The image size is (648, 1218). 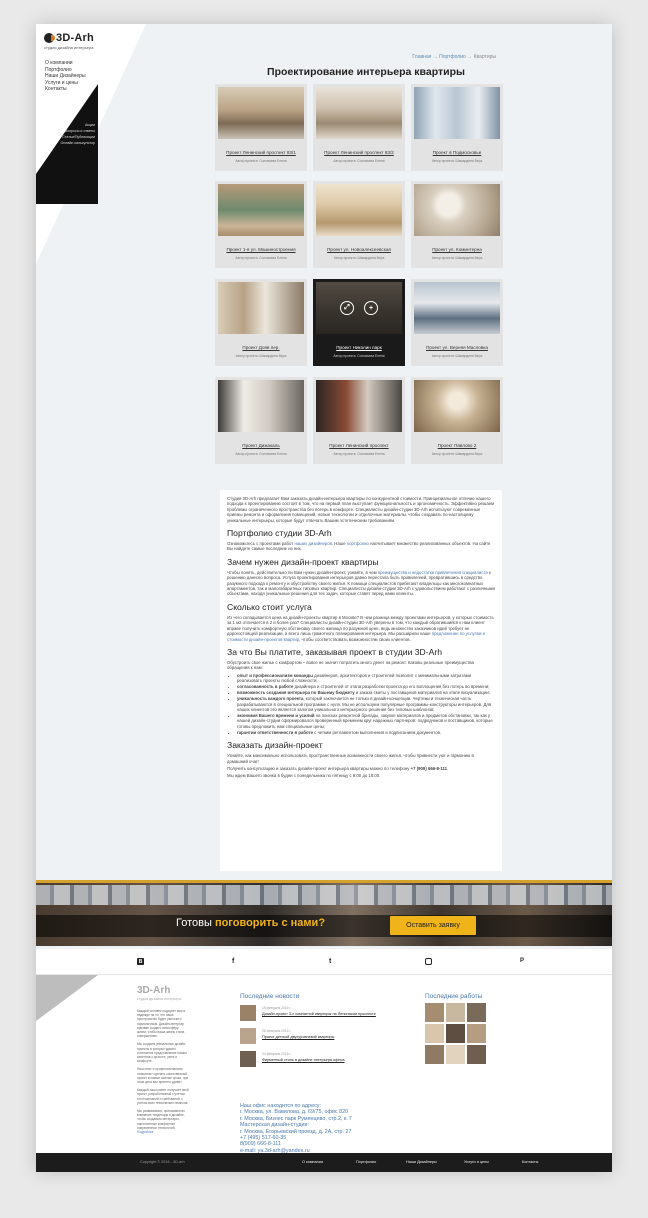 What do you see at coordinates (457, 454) in the screenshot?
I see `project-author: Автор проекта: Шамардина Вера` at bounding box center [457, 454].